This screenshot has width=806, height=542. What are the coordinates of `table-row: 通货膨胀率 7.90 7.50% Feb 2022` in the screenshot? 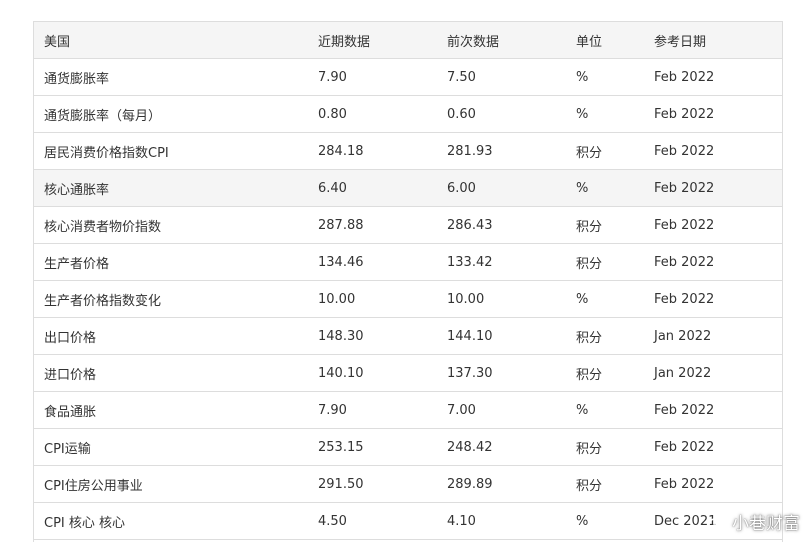 It's located at (408, 77).